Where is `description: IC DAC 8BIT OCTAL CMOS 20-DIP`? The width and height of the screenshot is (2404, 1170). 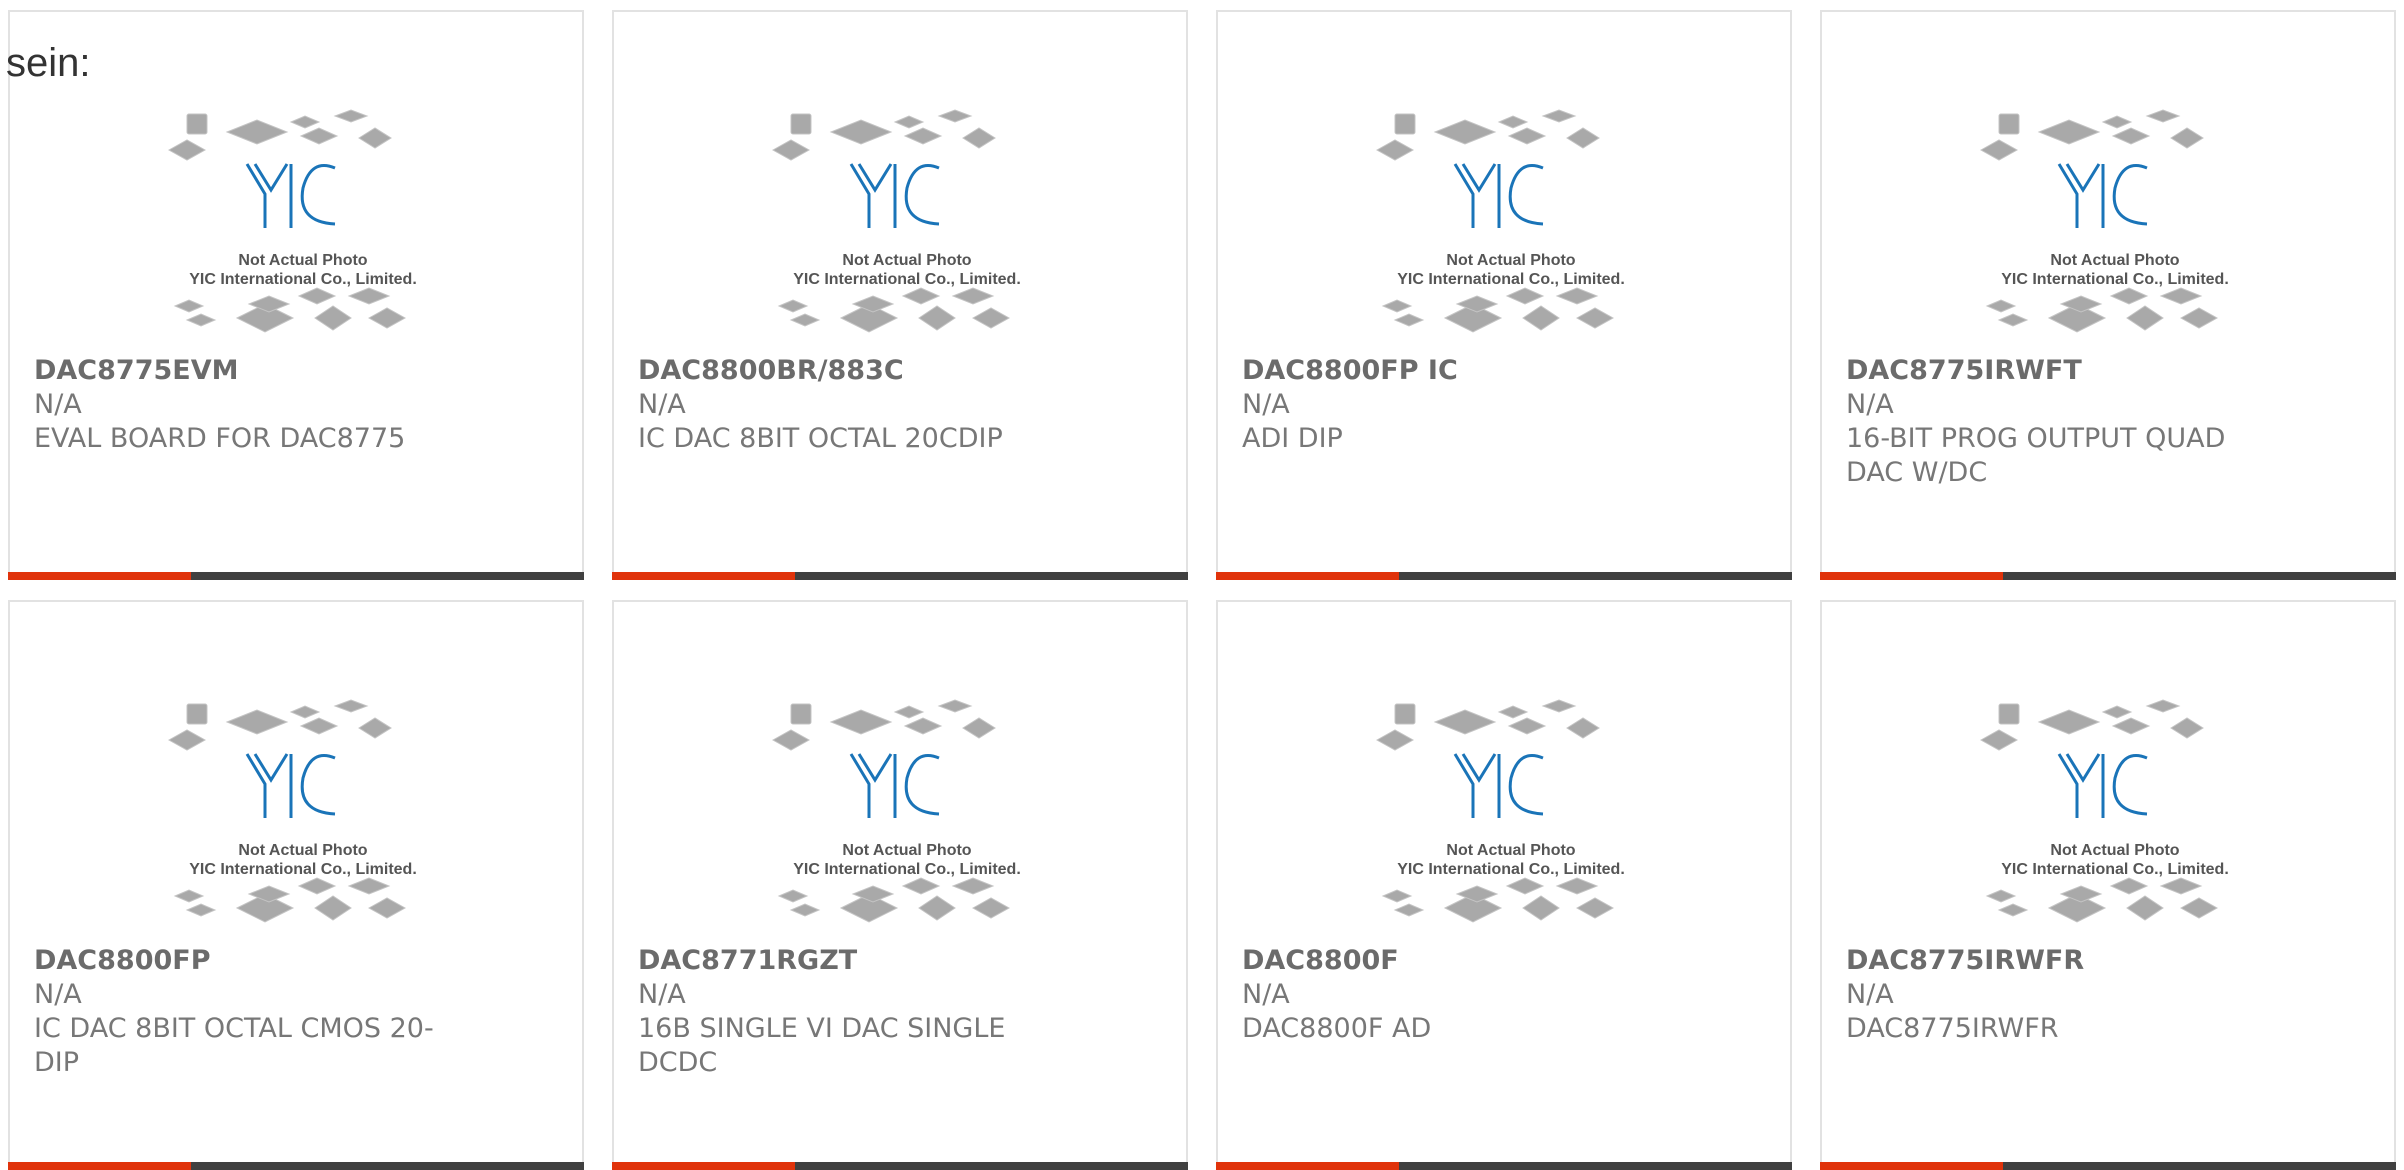
description: IC DAC 8BIT OCTAL CMOS 20-DIP is located at coordinates (234, 1045).